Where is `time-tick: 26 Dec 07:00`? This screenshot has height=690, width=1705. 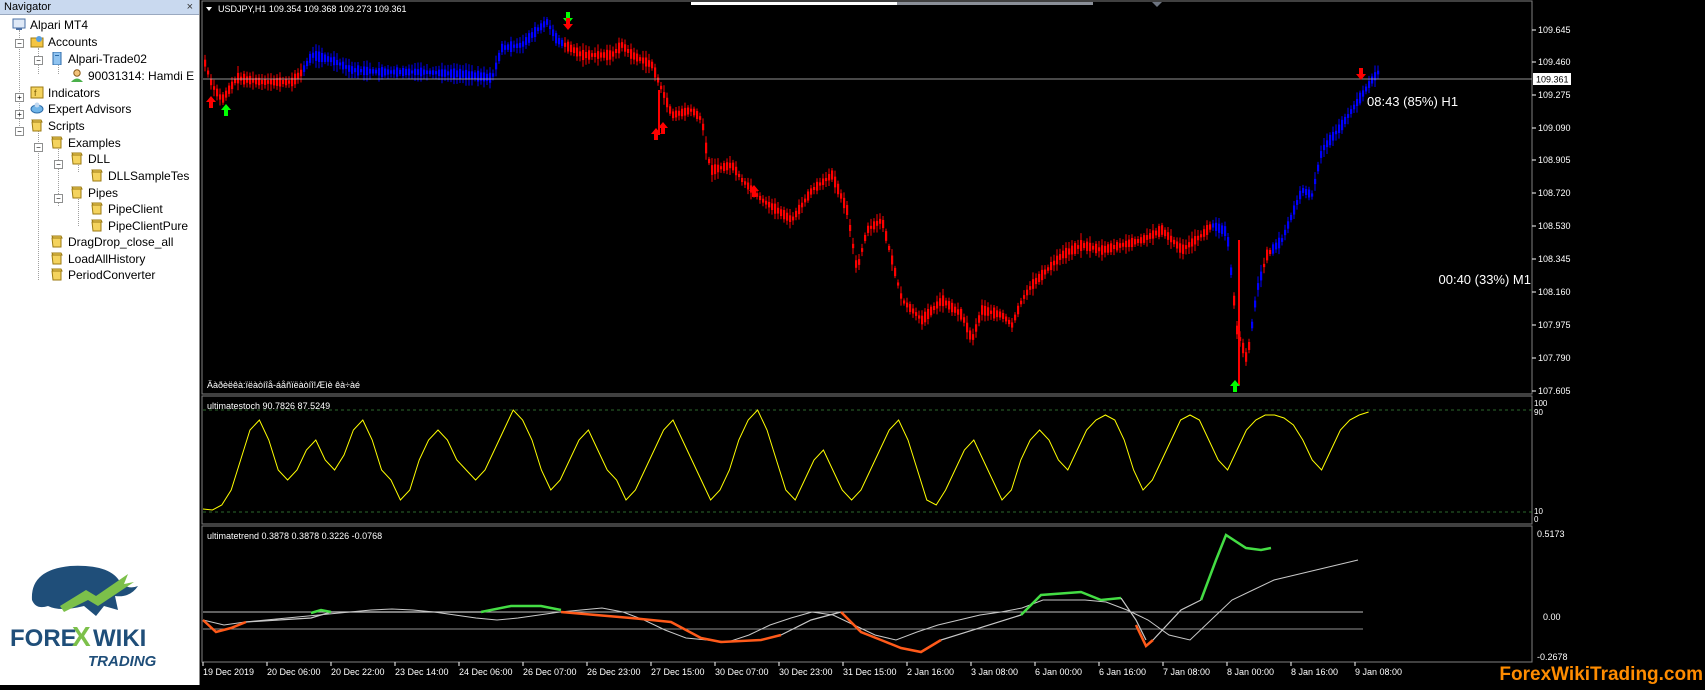 time-tick: 26 Dec 07:00 is located at coordinates (550, 672).